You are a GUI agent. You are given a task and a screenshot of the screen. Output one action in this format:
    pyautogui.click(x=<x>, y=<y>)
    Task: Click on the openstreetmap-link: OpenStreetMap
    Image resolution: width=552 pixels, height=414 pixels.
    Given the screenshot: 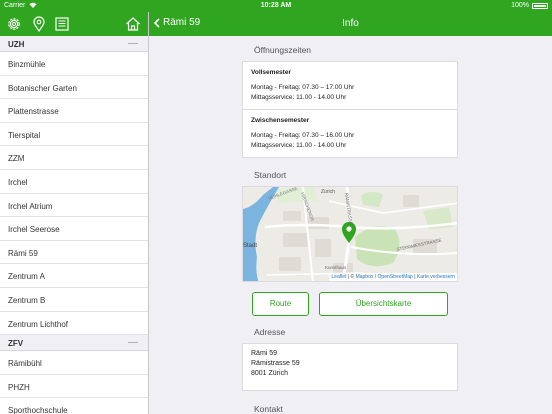 What is the action you would take?
    pyautogui.click(x=395, y=277)
    